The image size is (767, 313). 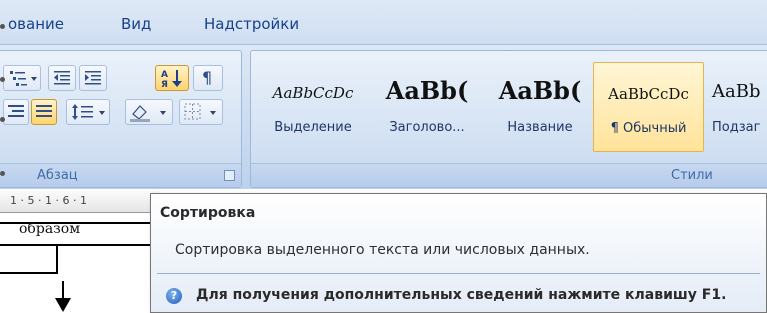 What do you see at coordinates (648, 107) in the screenshot?
I see `style-normal: AaBbCcDc ¶ Обычный` at bounding box center [648, 107].